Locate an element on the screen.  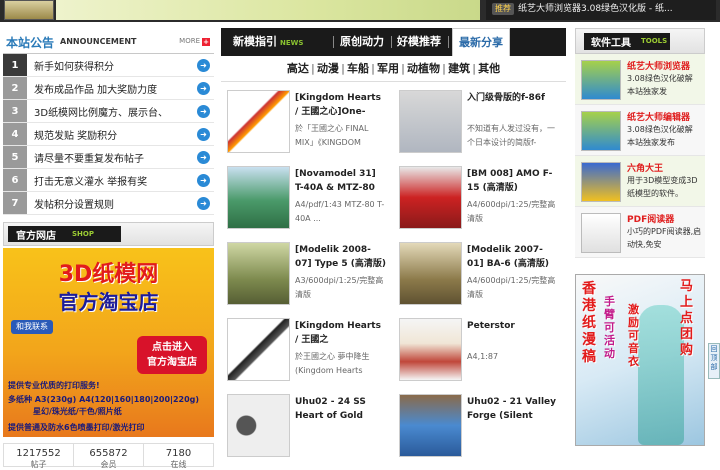
category-link: 动植物 is located at coordinates (423, 68).